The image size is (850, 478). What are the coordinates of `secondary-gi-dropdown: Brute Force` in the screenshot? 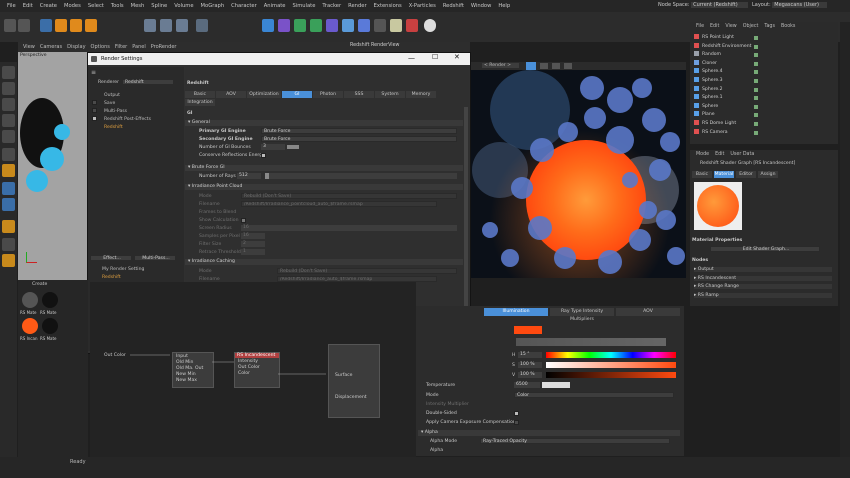 It's located at (359, 139).